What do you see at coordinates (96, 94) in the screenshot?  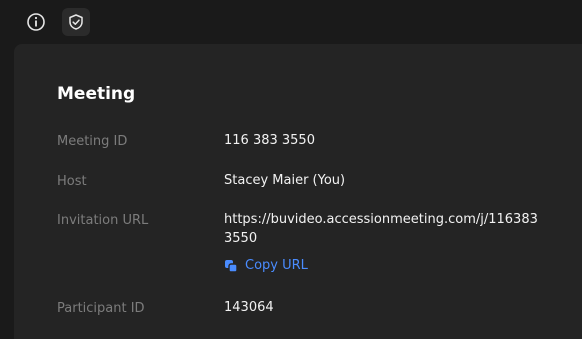 I see `meeting-title: Meeting` at bounding box center [96, 94].